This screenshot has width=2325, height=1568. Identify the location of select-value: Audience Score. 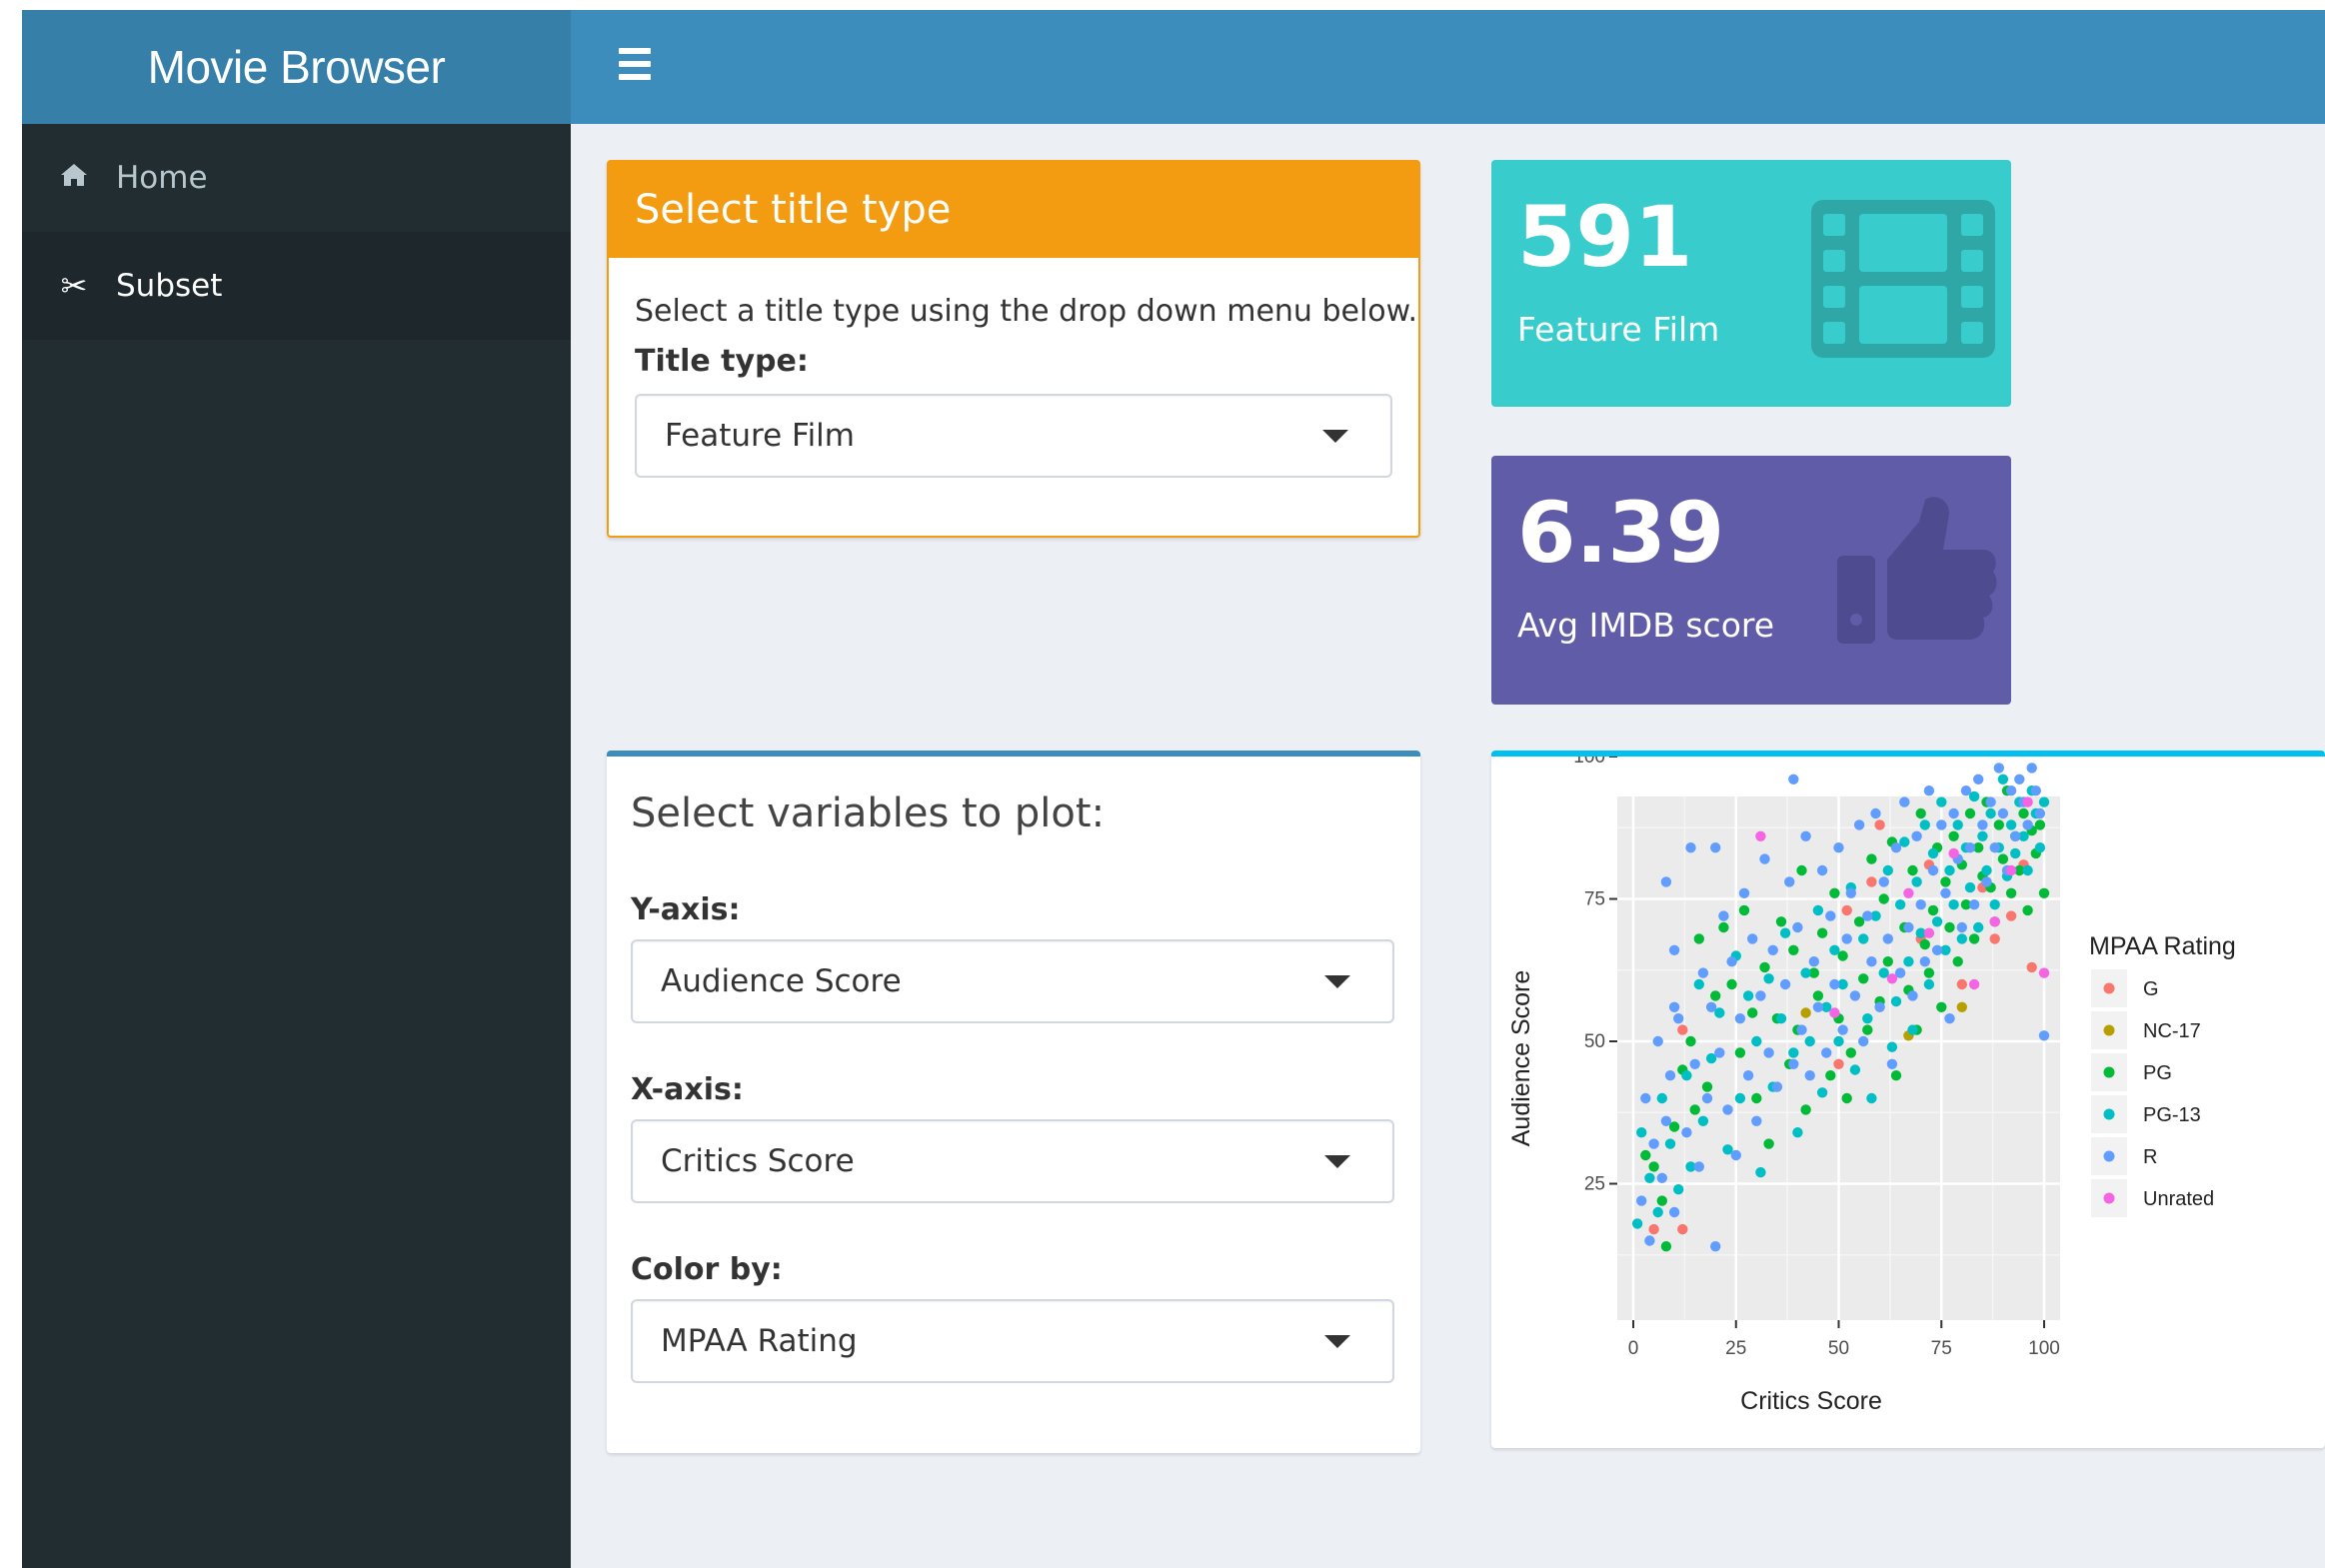
(781, 981).